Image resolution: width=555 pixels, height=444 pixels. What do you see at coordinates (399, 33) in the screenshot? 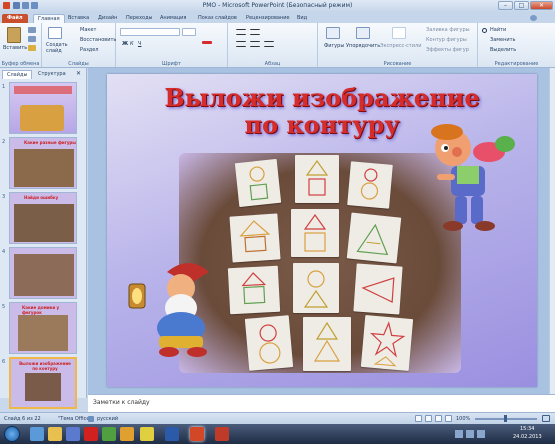
I see `quick-styles-icon` at bounding box center [399, 33].